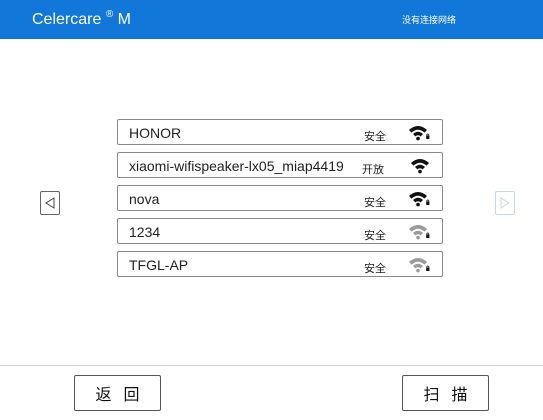 This screenshot has height=420, width=543. I want to click on app-title: Celercare ® M, so click(81, 19).